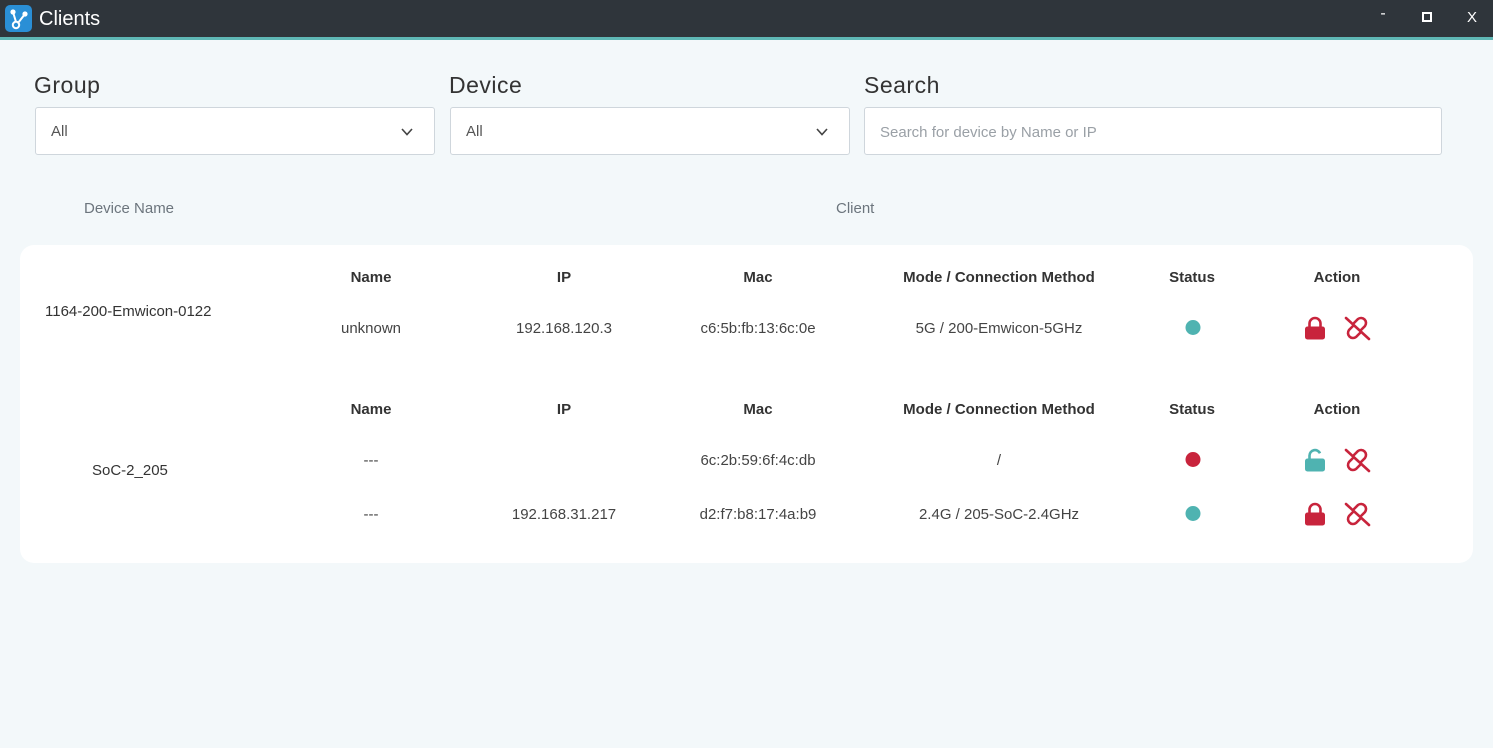  What do you see at coordinates (564, 328) in the screenshot?
I see `client-ip: 192.168.120.3` at bounding box center [564, 328].